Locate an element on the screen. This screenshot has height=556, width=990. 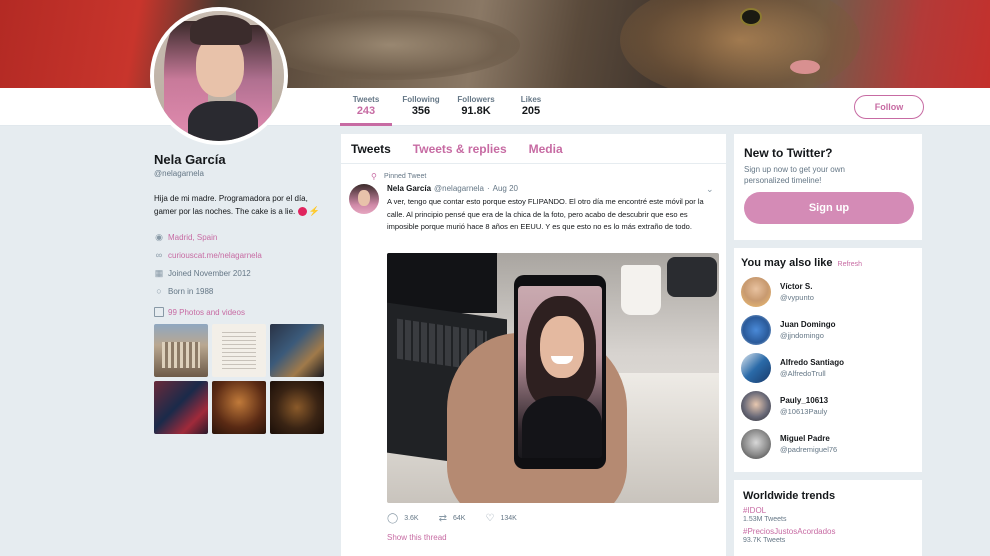
trend-item: #IDOL 1.53M Tweets is located at coordinates (828, 514).